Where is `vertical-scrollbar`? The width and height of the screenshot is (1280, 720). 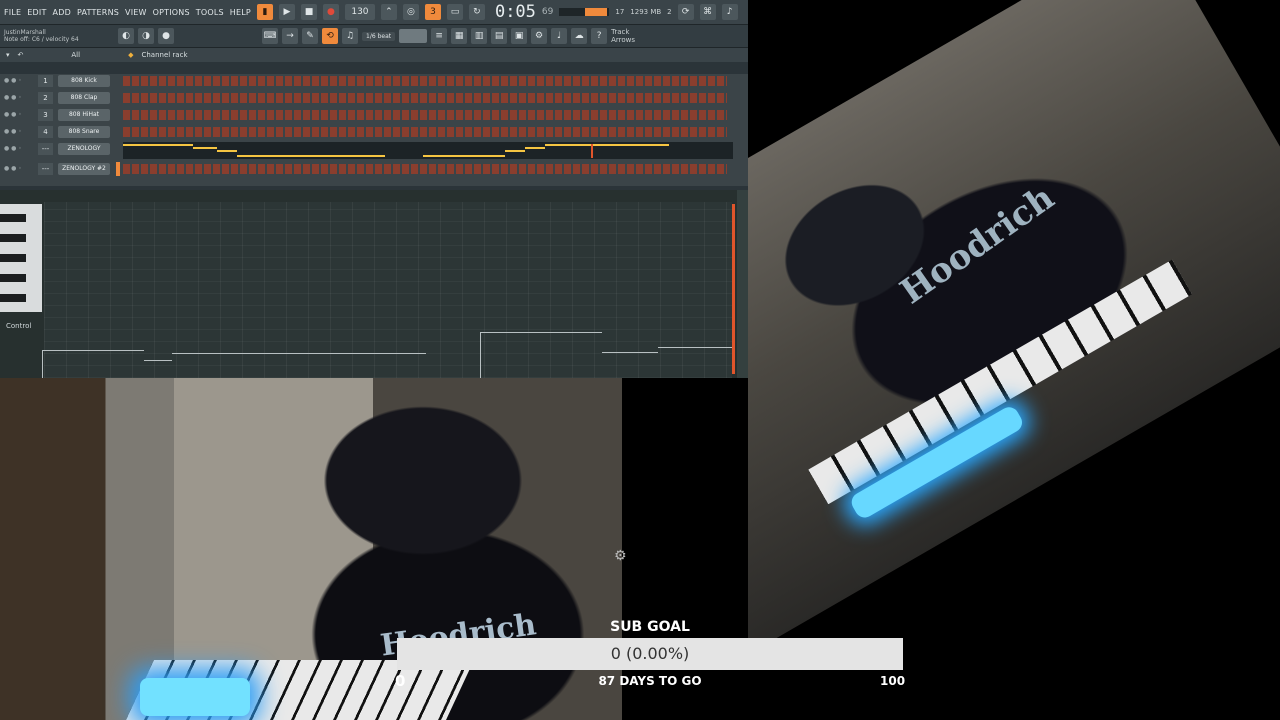
vertical-scrollbar is located at coordinates (742, 284).